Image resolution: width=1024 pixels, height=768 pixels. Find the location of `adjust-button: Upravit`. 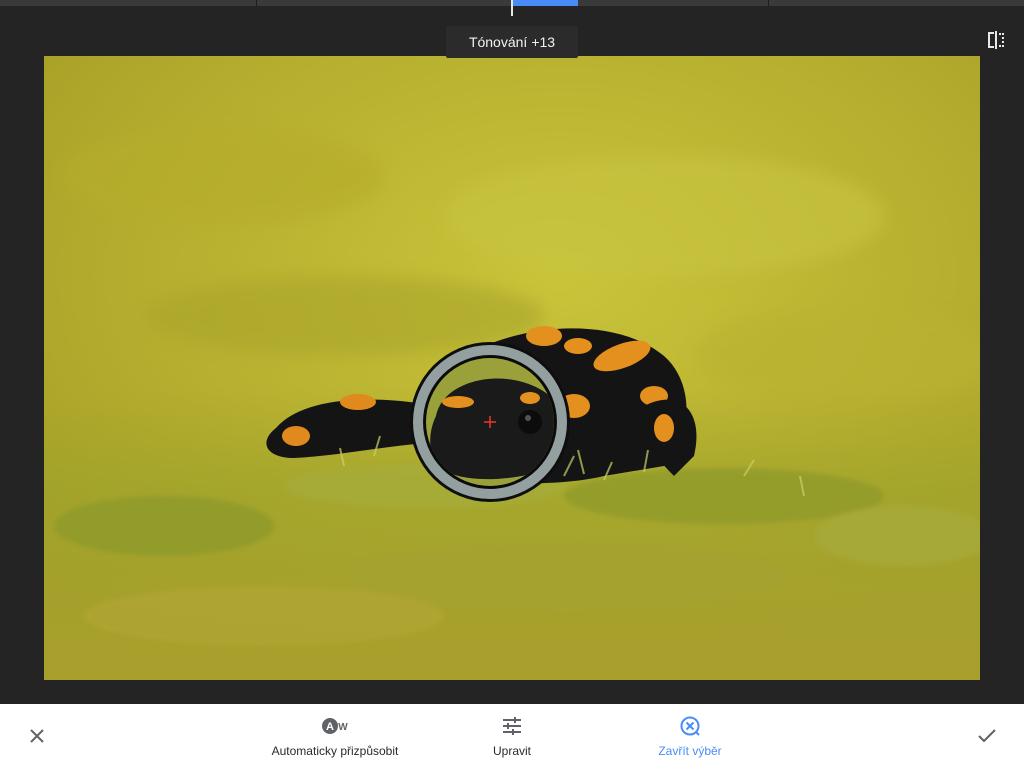

adjust-button: Upravit is located at coordinates (512, 736).